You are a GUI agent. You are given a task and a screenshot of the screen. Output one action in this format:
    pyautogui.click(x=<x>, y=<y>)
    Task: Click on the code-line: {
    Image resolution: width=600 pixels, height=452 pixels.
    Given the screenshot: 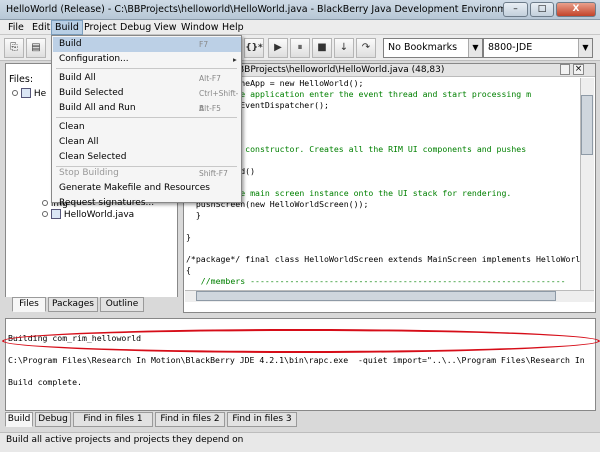 What is the action you would take?
    pyautogui.click(x=188, y=270)
    